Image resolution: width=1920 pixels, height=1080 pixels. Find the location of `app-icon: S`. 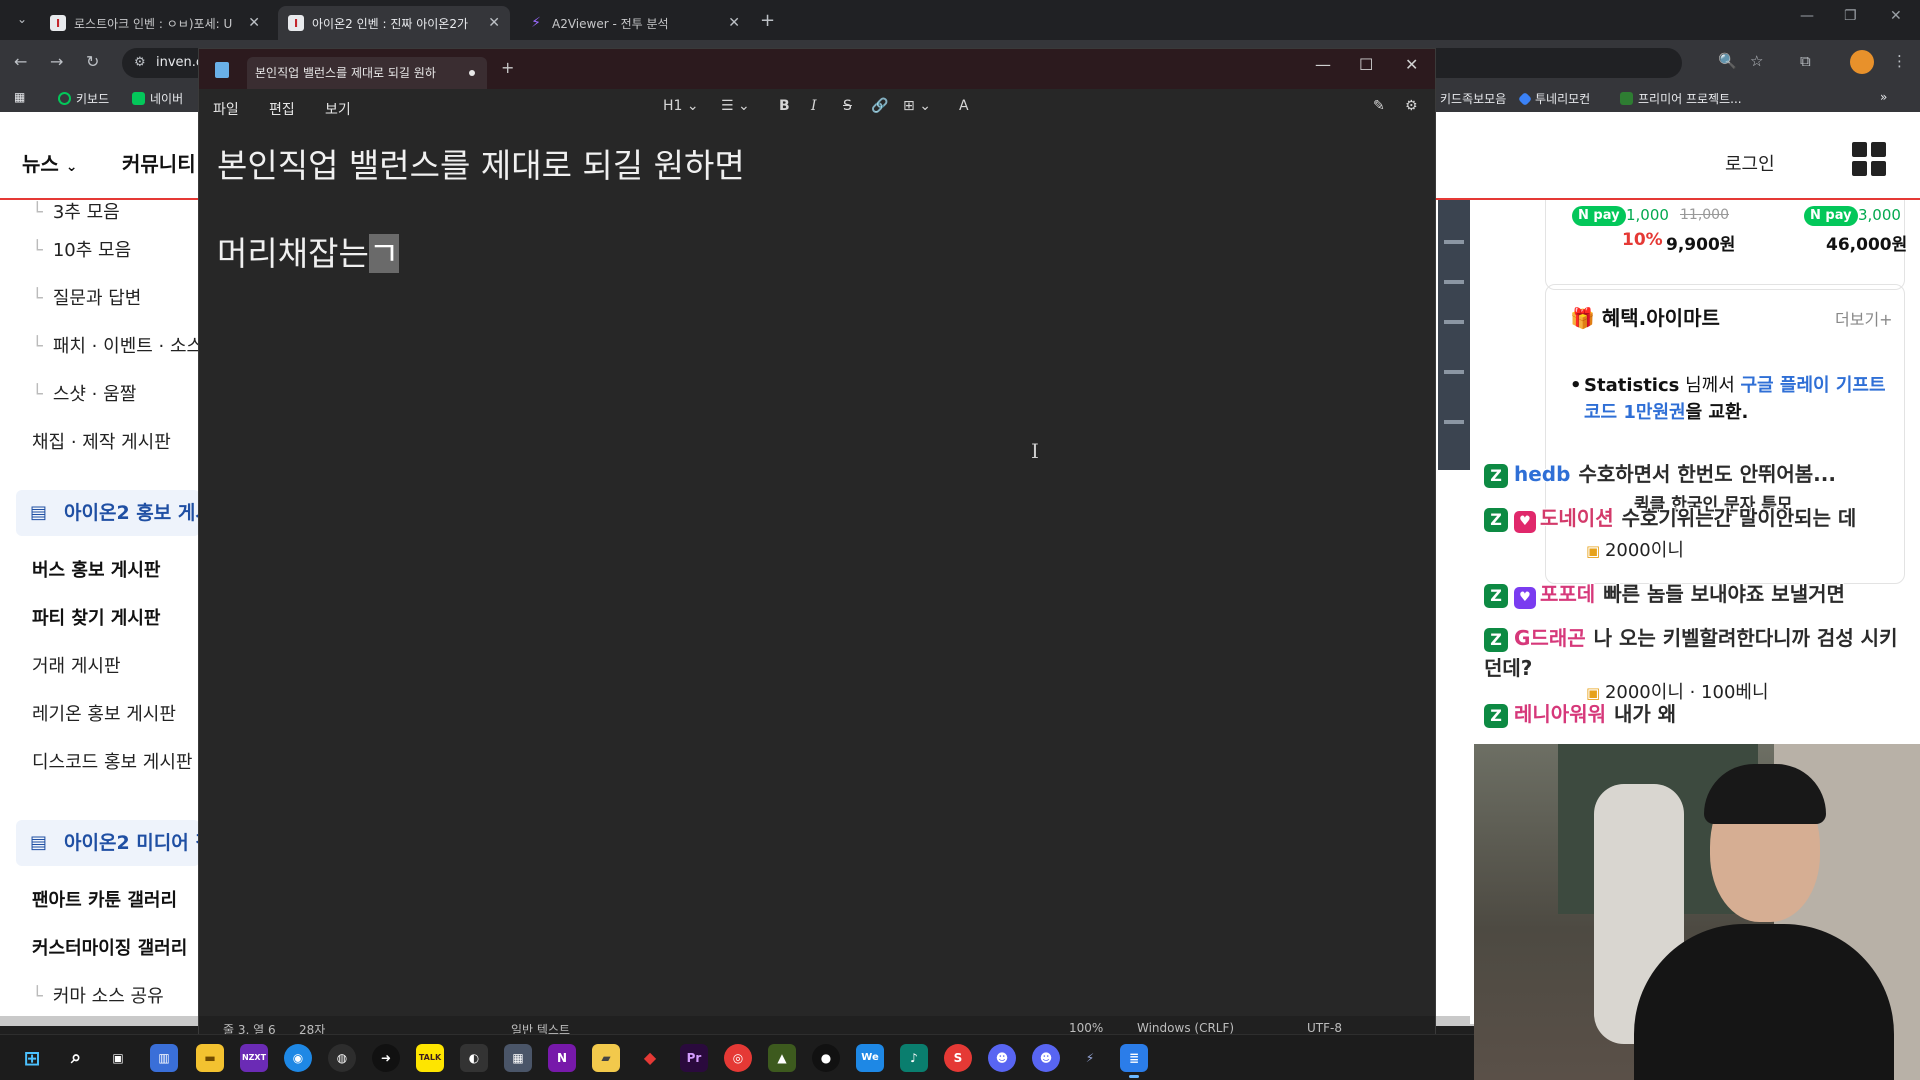

app-icon: S is located at coordinates (958, 1058).